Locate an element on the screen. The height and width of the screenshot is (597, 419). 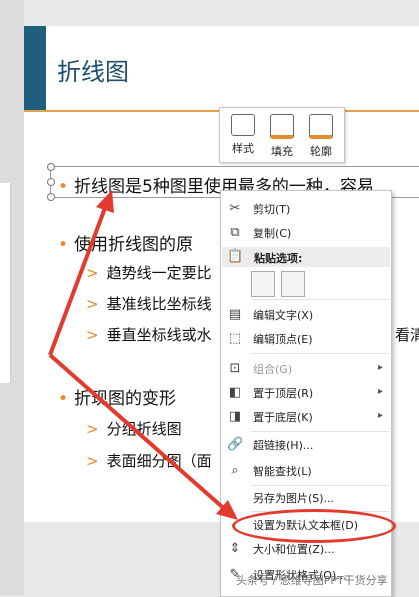
watermark: 头条号 / 思维导图PPT干货分享 is located at coordinates (312, 580).